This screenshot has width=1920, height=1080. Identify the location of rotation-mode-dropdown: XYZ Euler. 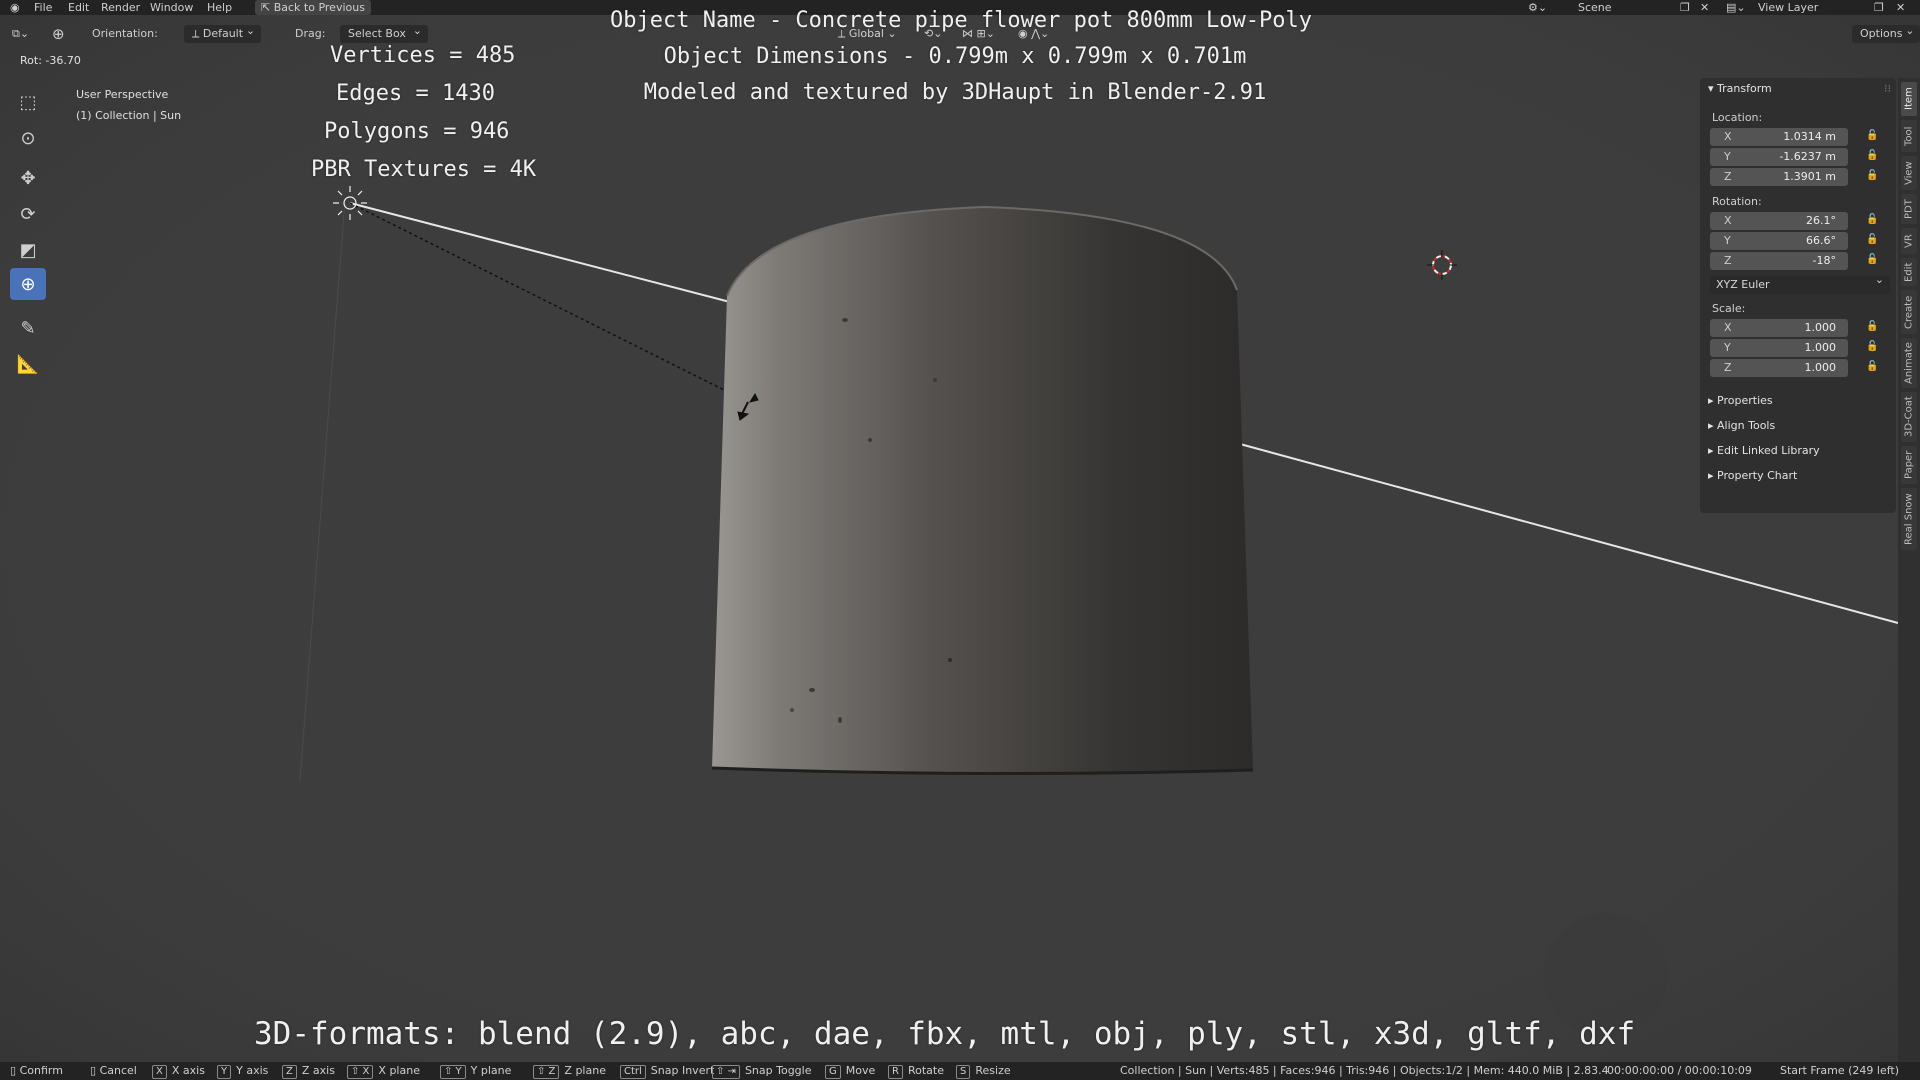
(1800, 283).